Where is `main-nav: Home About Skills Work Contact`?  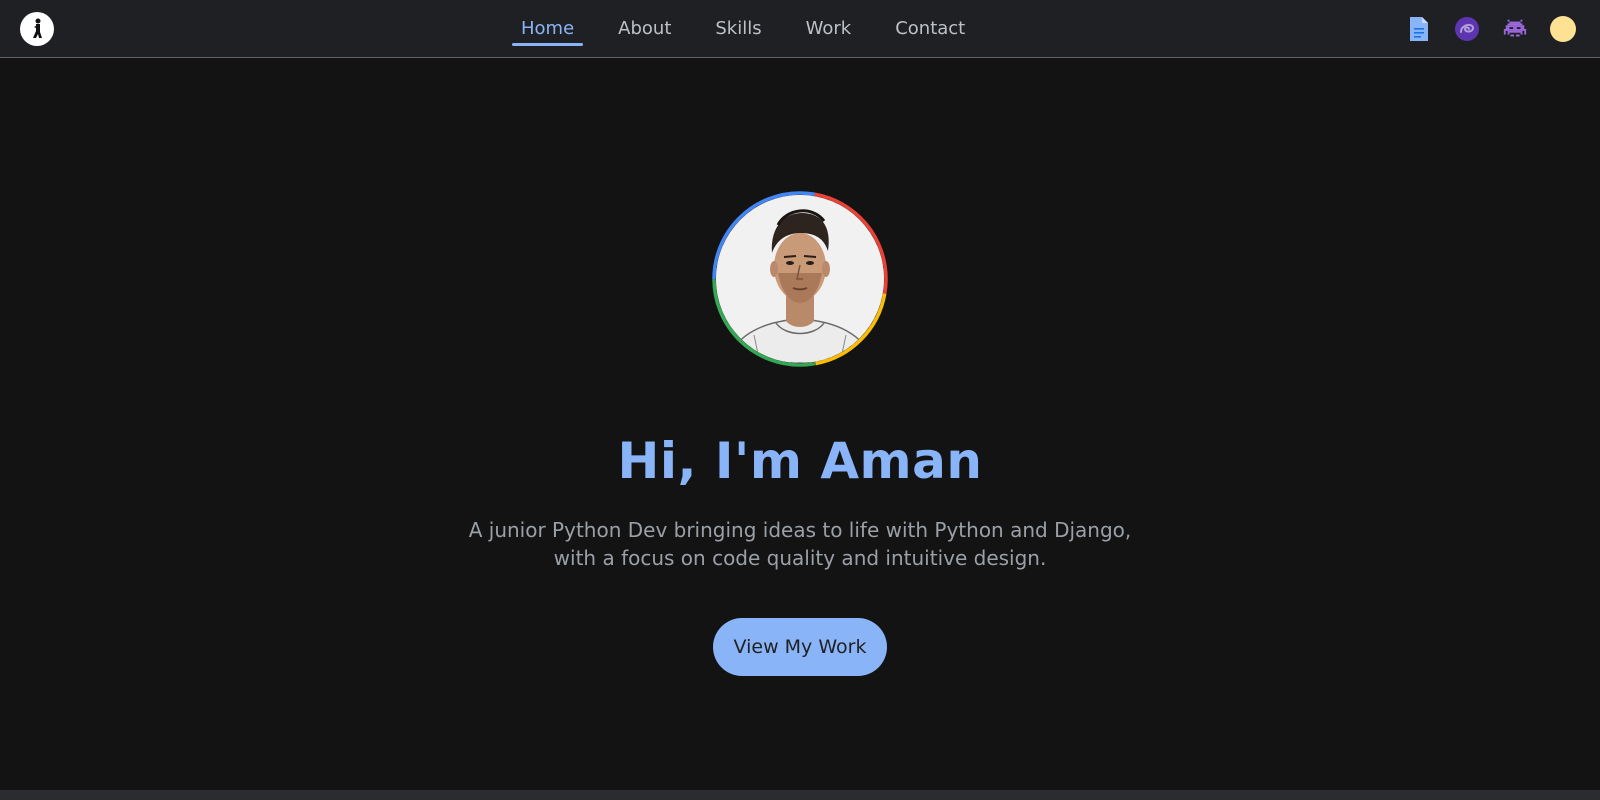 main-nav: Home About Skills Work Contact is located at coordinates (756, 29).